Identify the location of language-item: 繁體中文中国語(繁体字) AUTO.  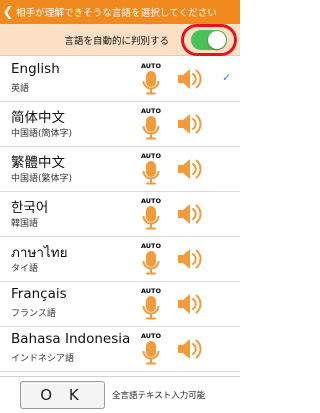
(120, 169).